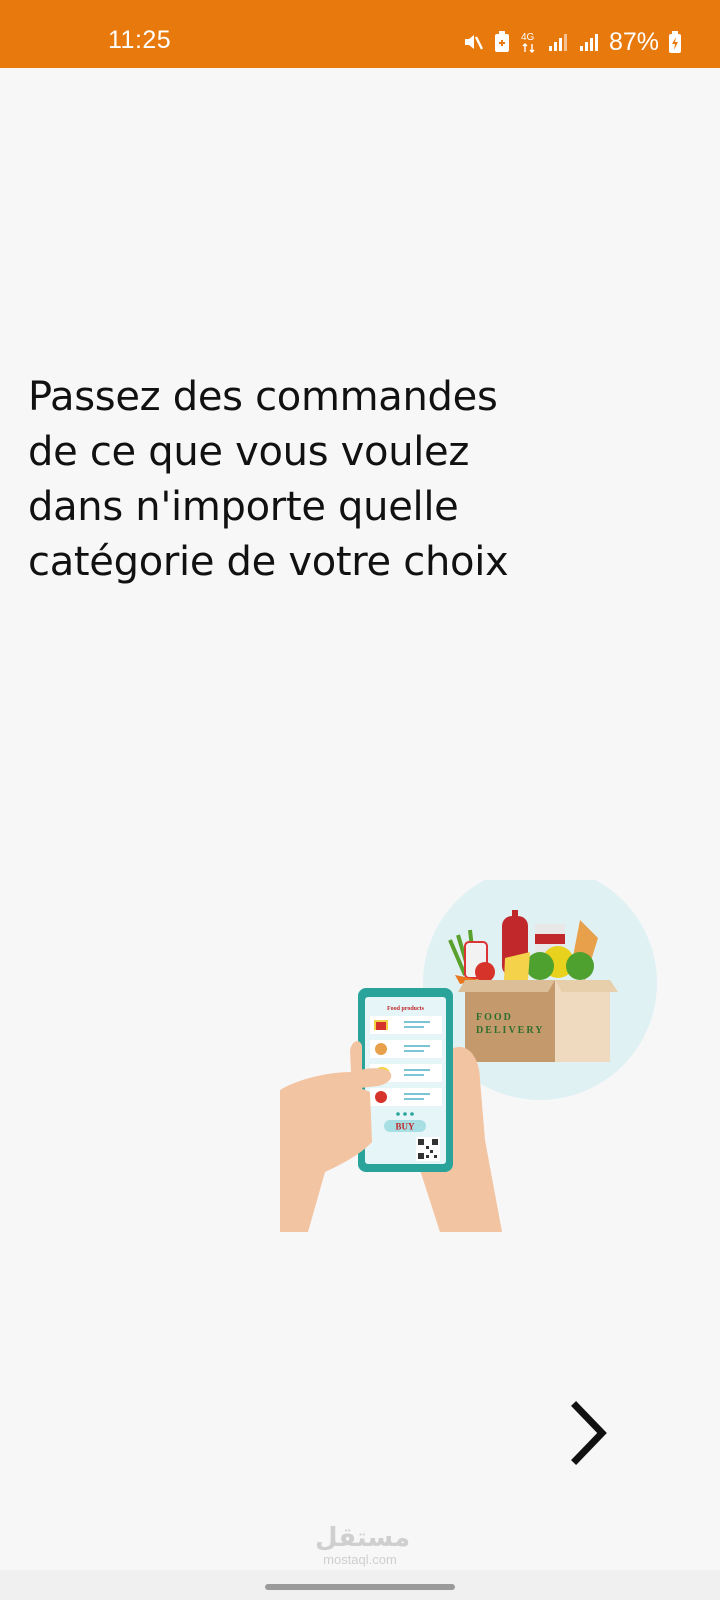 This screenshot has height=1600, width=720. What do you see at coordinates (502, 42) in the screenshot?
I see `battery-saver-icon` at bounding box center [502, 42].